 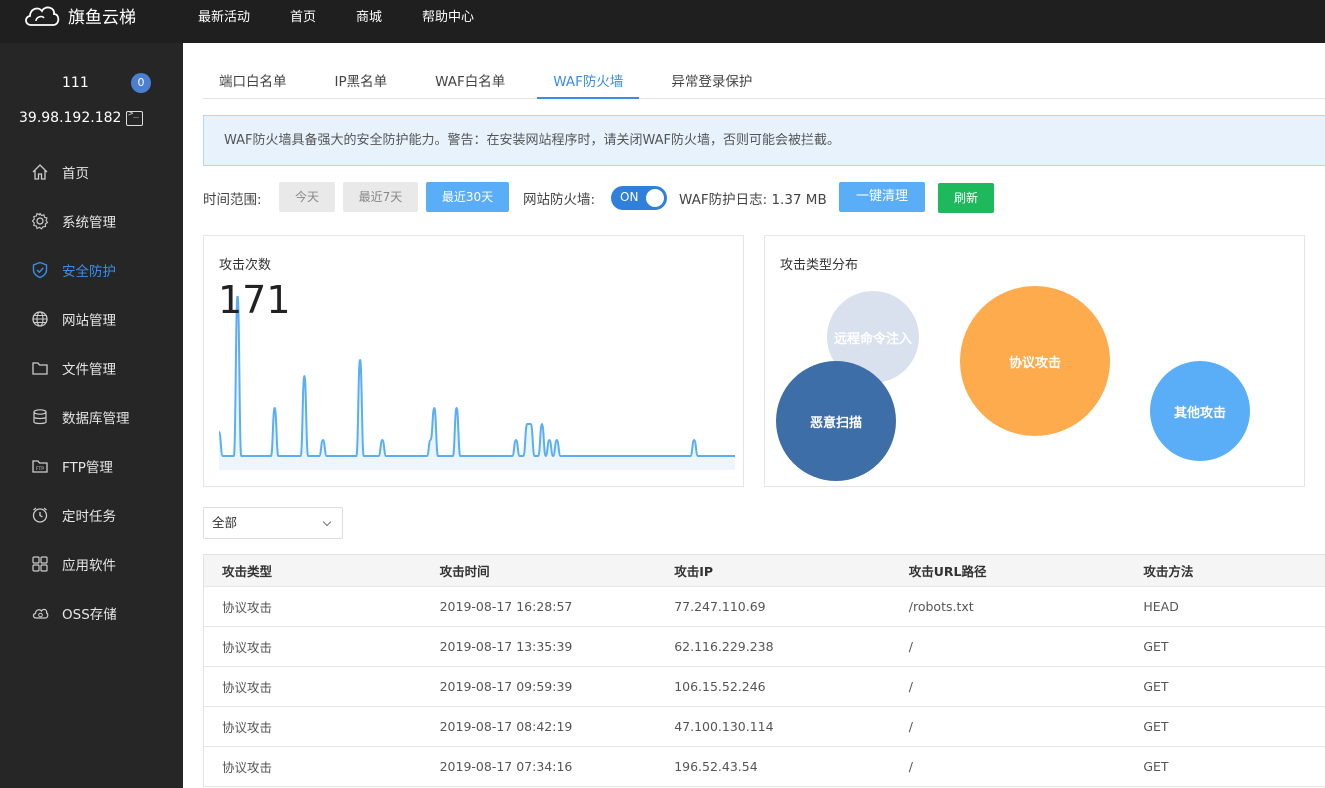 I want to click on sidebar-item-label: 应用软件, so click(x=89, y=565).